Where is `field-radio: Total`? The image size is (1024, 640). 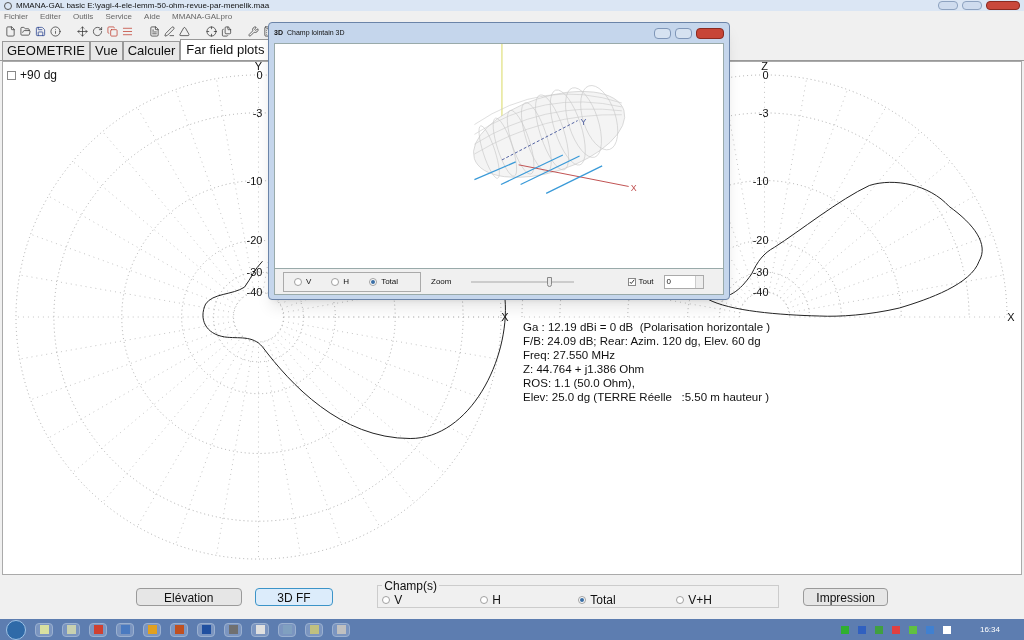
field-radio: Total is located at coordinates (627, 599).